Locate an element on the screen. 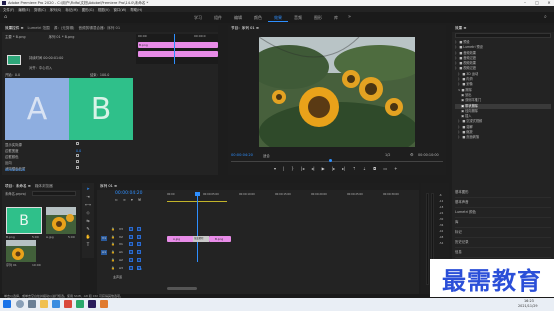  fit-dropdown: 适合 is located at coordinates (266, 155).